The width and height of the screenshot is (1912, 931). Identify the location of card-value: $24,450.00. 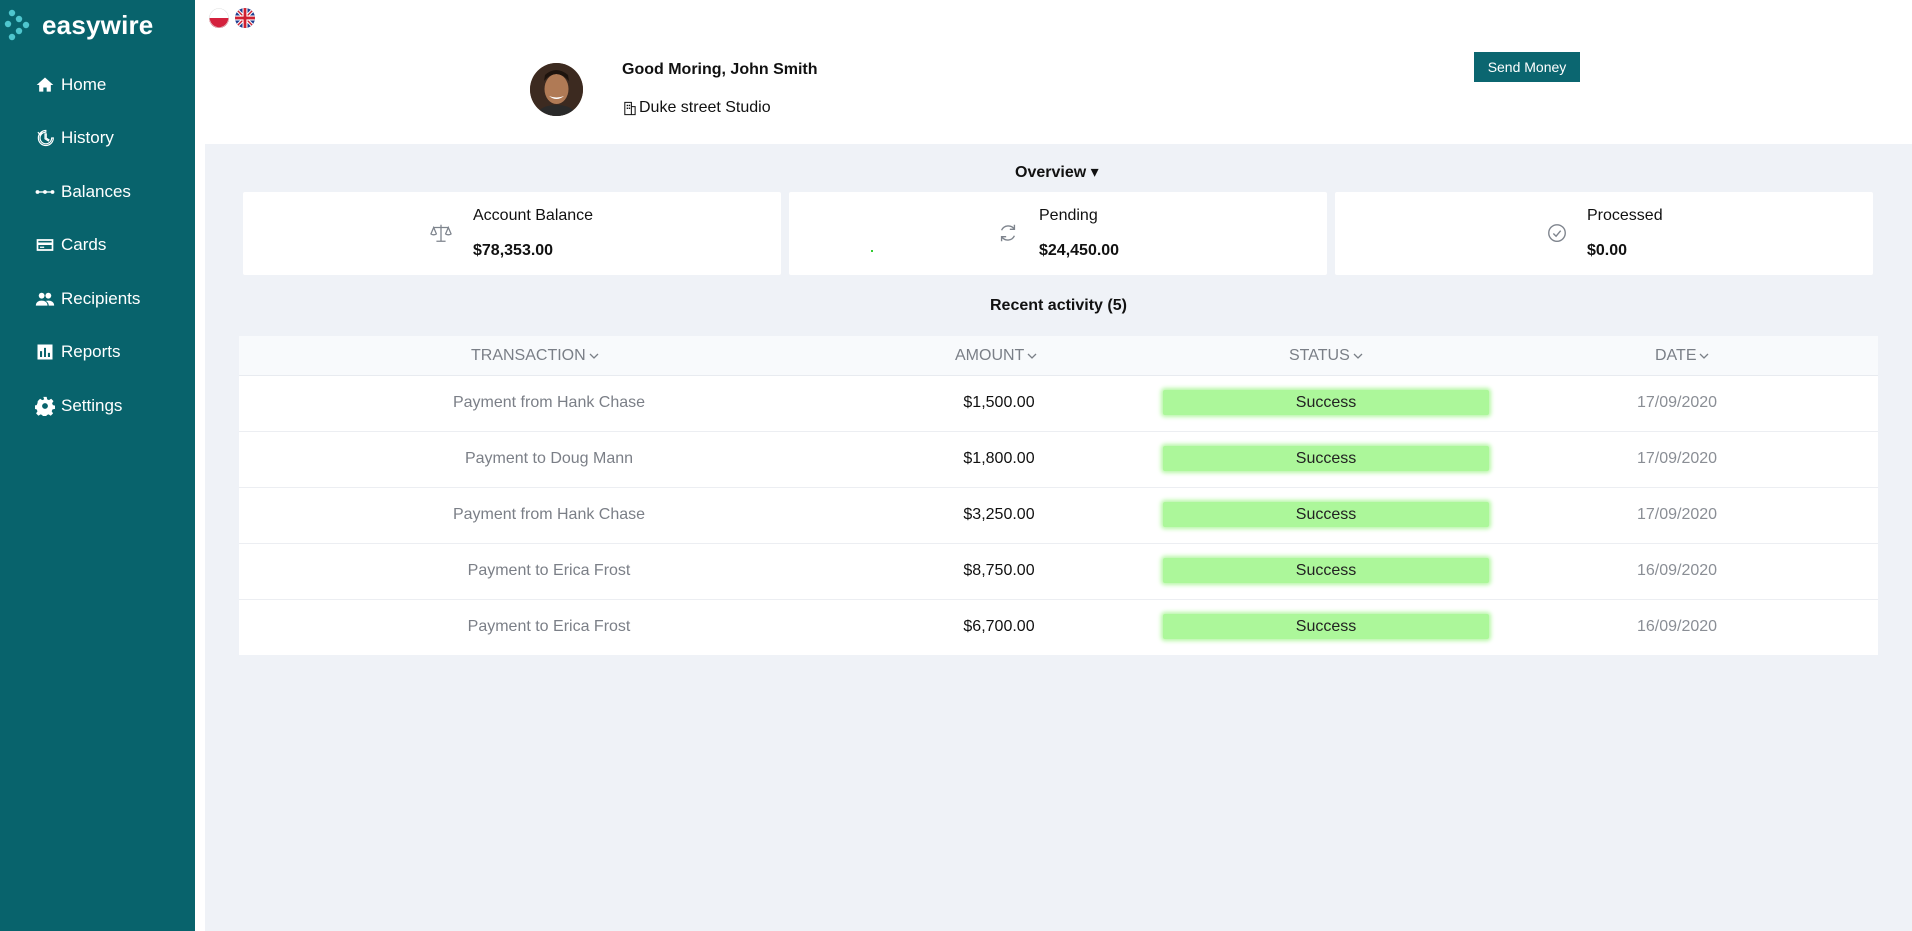
(1079, 250).